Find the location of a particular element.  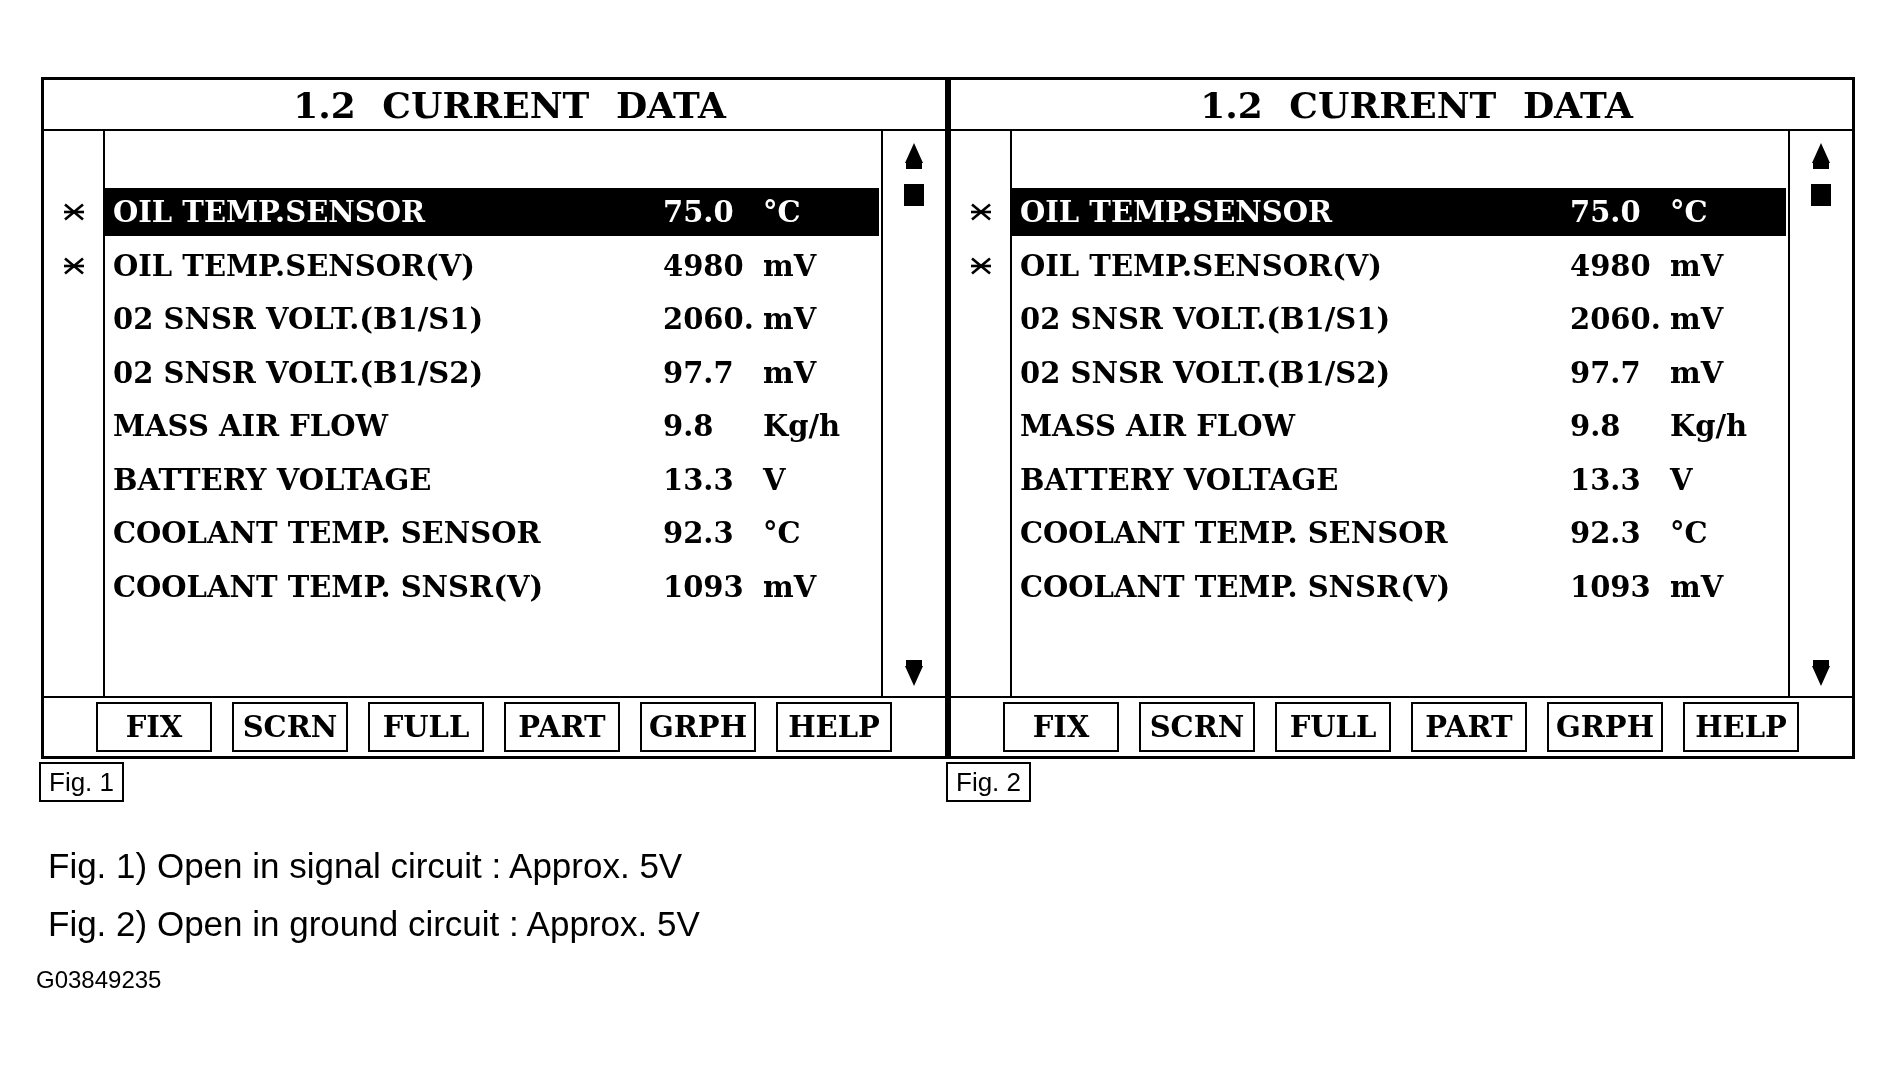

caption-text: Fig. 1) Open in signal circuit : Approx. 5V is located at coordinates (365, 866).